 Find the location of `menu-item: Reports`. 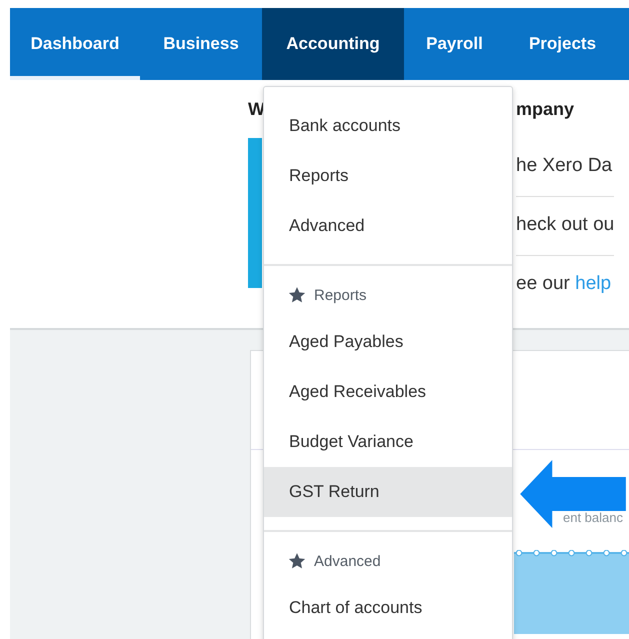

menu-item: Reports is located at coordinates (388, 176).